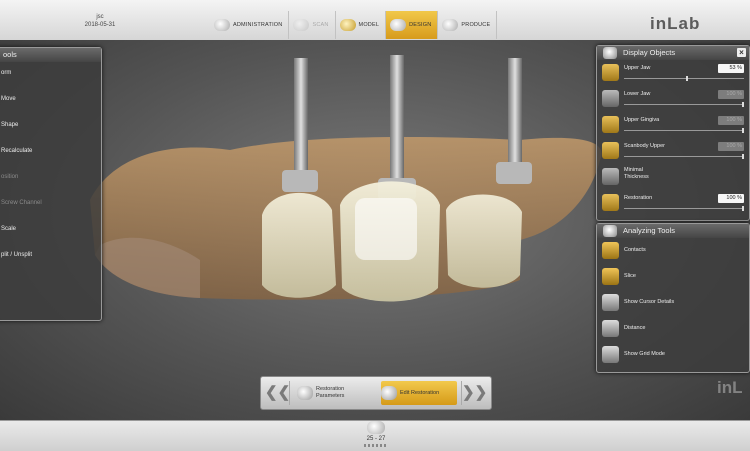  What do you see at coordinates (386, 229) in the screenshot?
I see `crown-highlight` at bounding box center [386, 229].